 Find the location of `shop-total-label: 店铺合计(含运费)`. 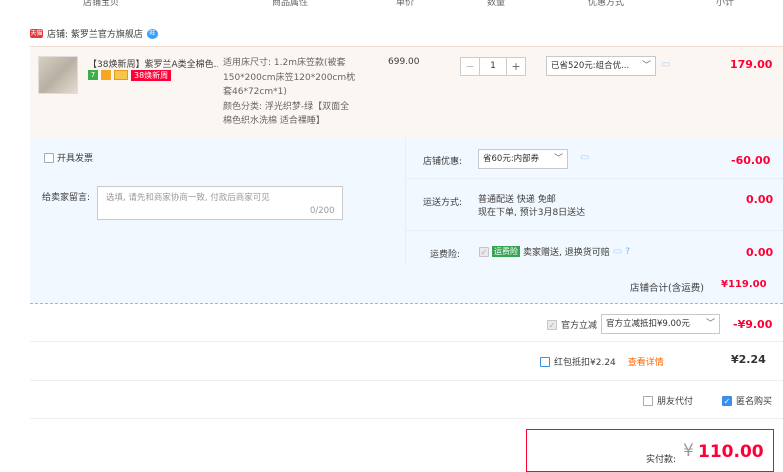

shop-total-label: 店铺合计(含运费) is located at coordinates (667, 288).